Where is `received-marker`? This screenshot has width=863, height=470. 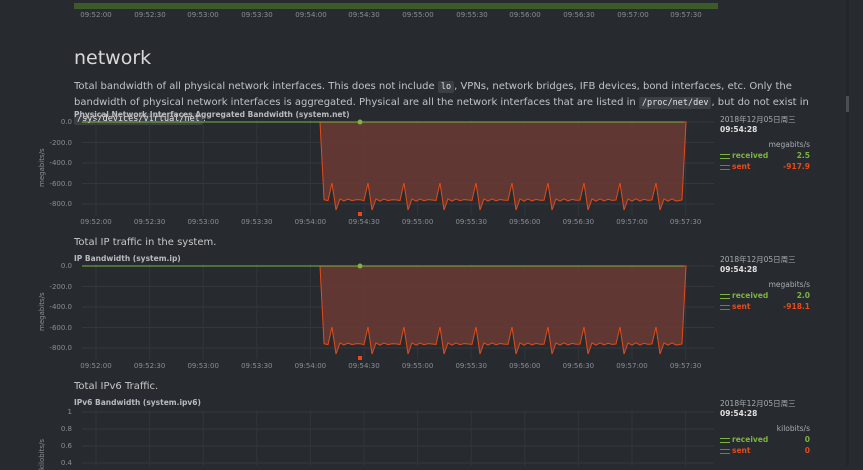 received-marker is located at coordinates (360, 122).